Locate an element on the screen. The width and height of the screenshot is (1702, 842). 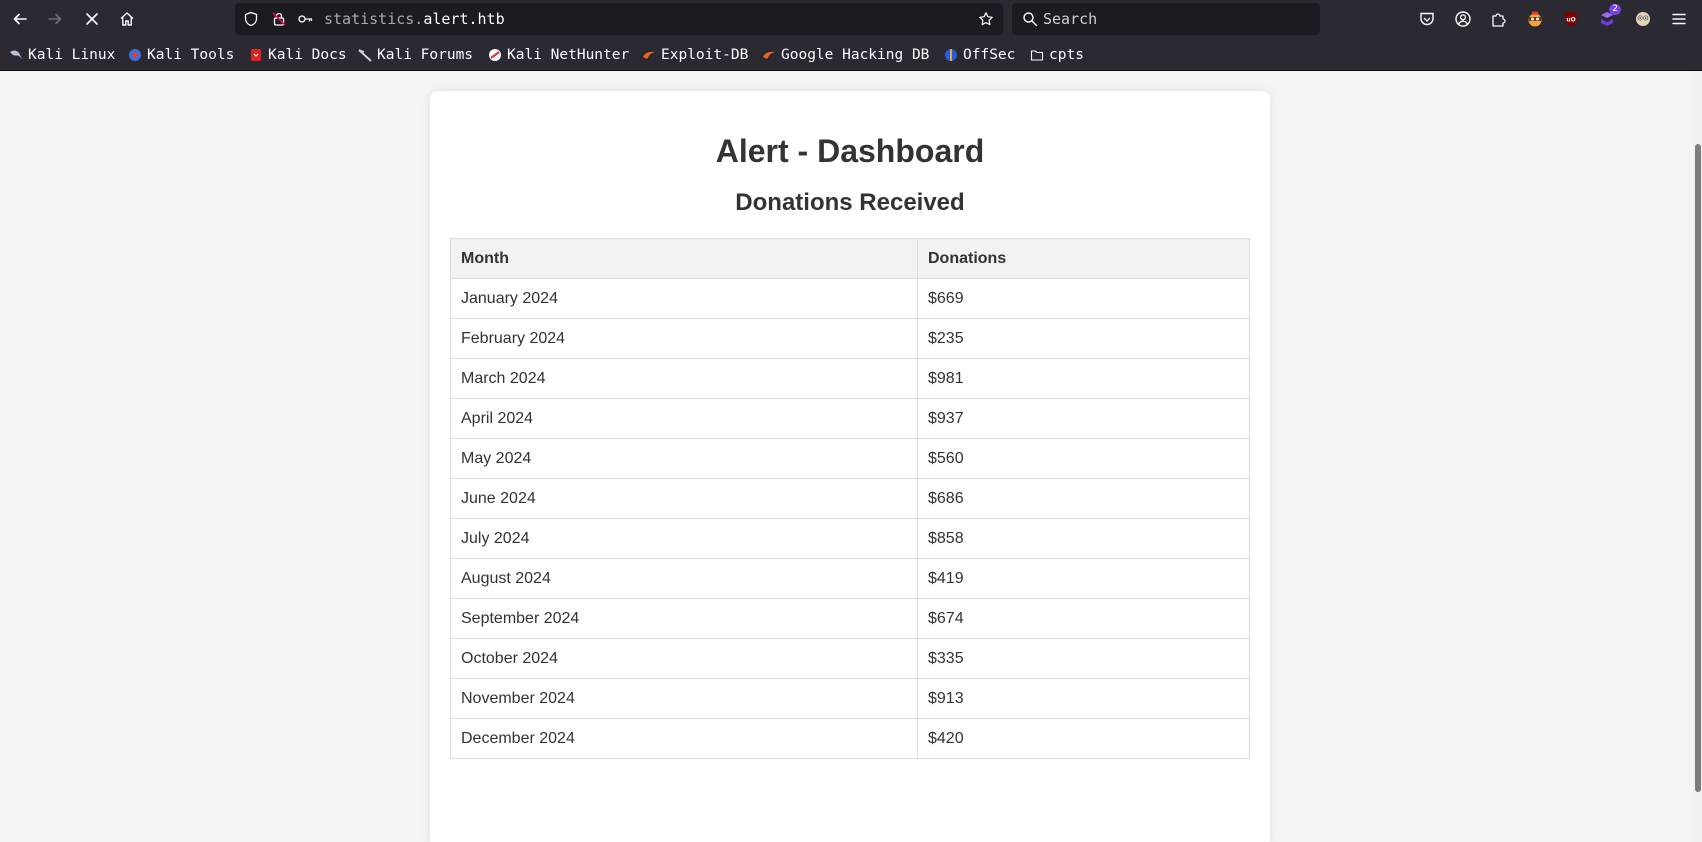
bookmark-exploit-db: Exploit-DB is located at coordinates (695, 55).